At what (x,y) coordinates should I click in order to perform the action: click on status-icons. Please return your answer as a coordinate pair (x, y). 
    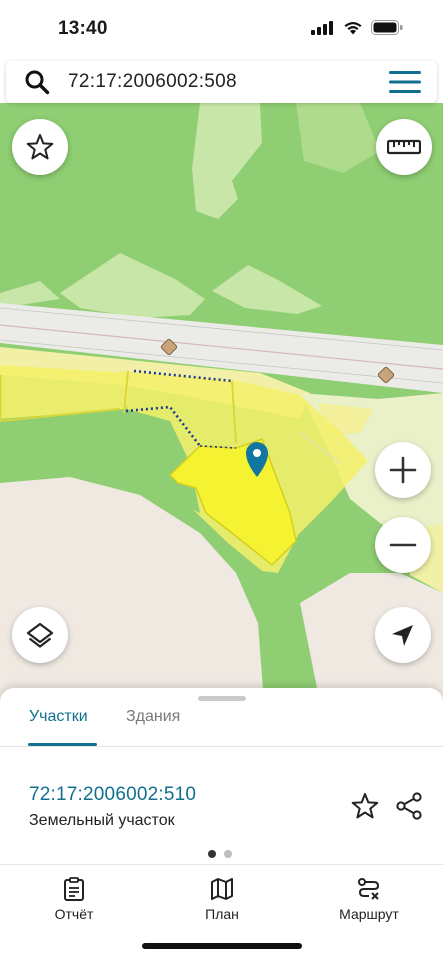
    Looking at the image, I should click on (357, 27).